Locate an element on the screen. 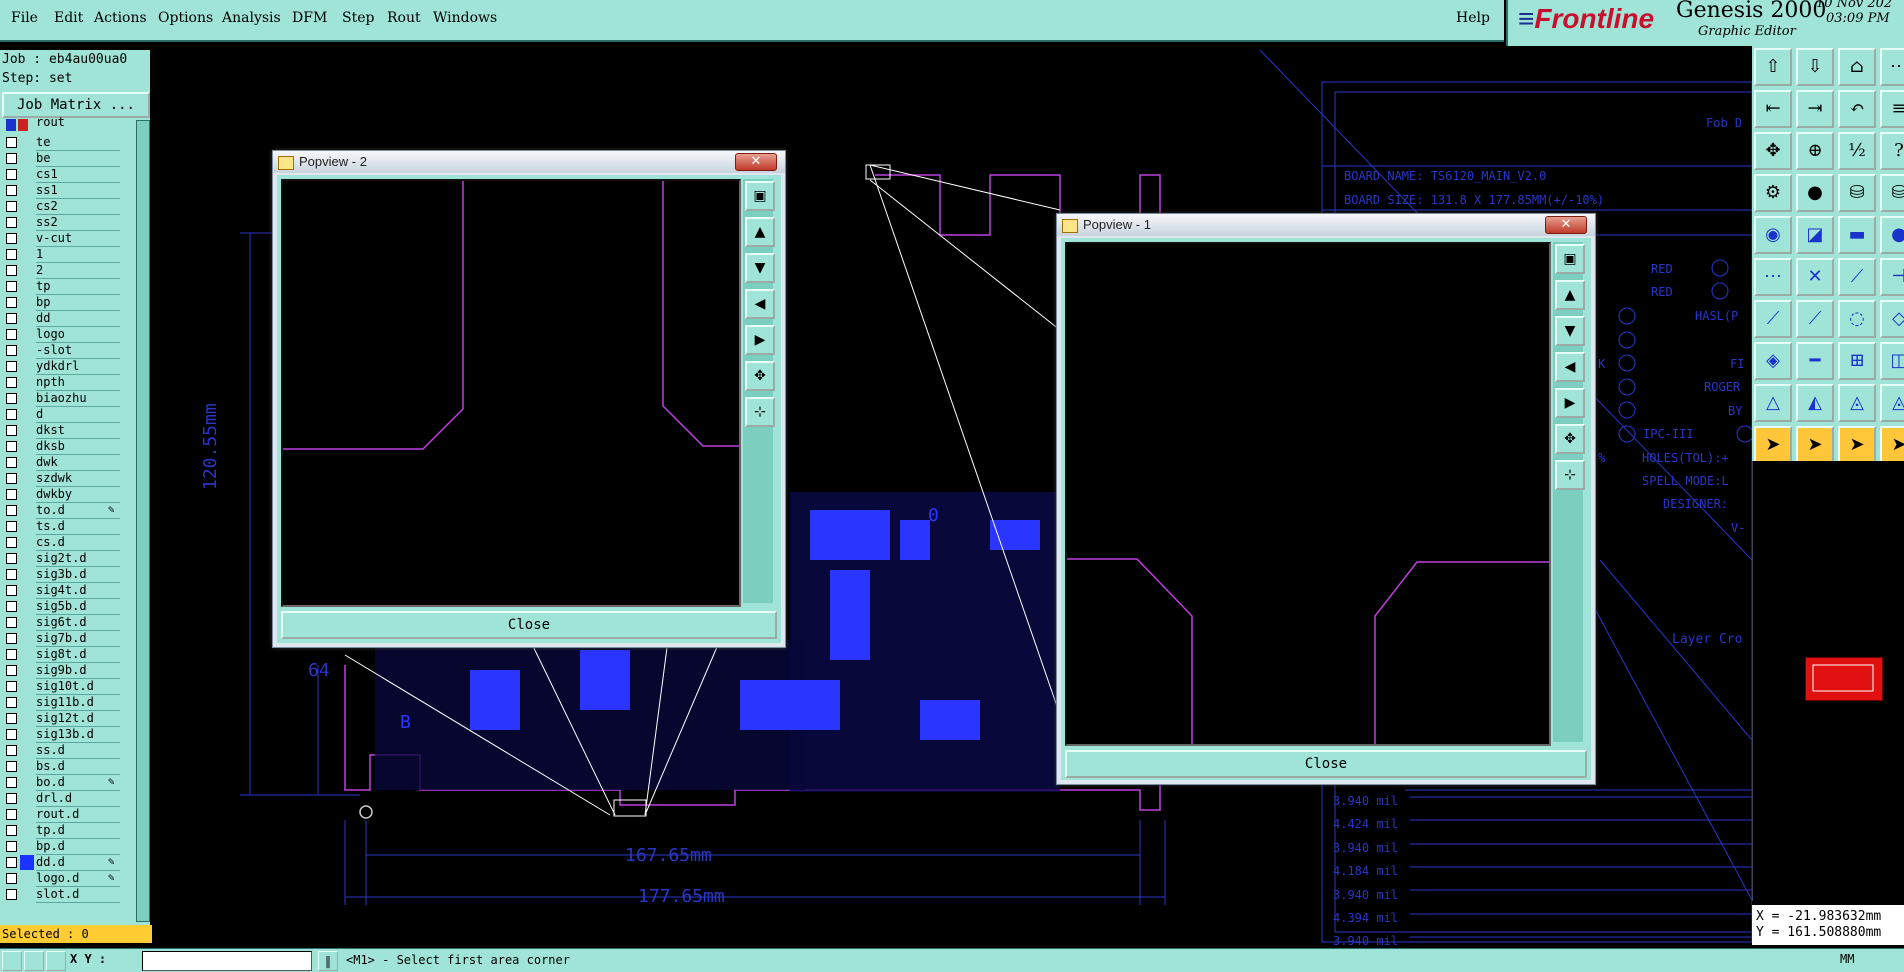 The image size is (1904, 972). tool-button-icon: ◬ is located at coordinates (1857, 403).